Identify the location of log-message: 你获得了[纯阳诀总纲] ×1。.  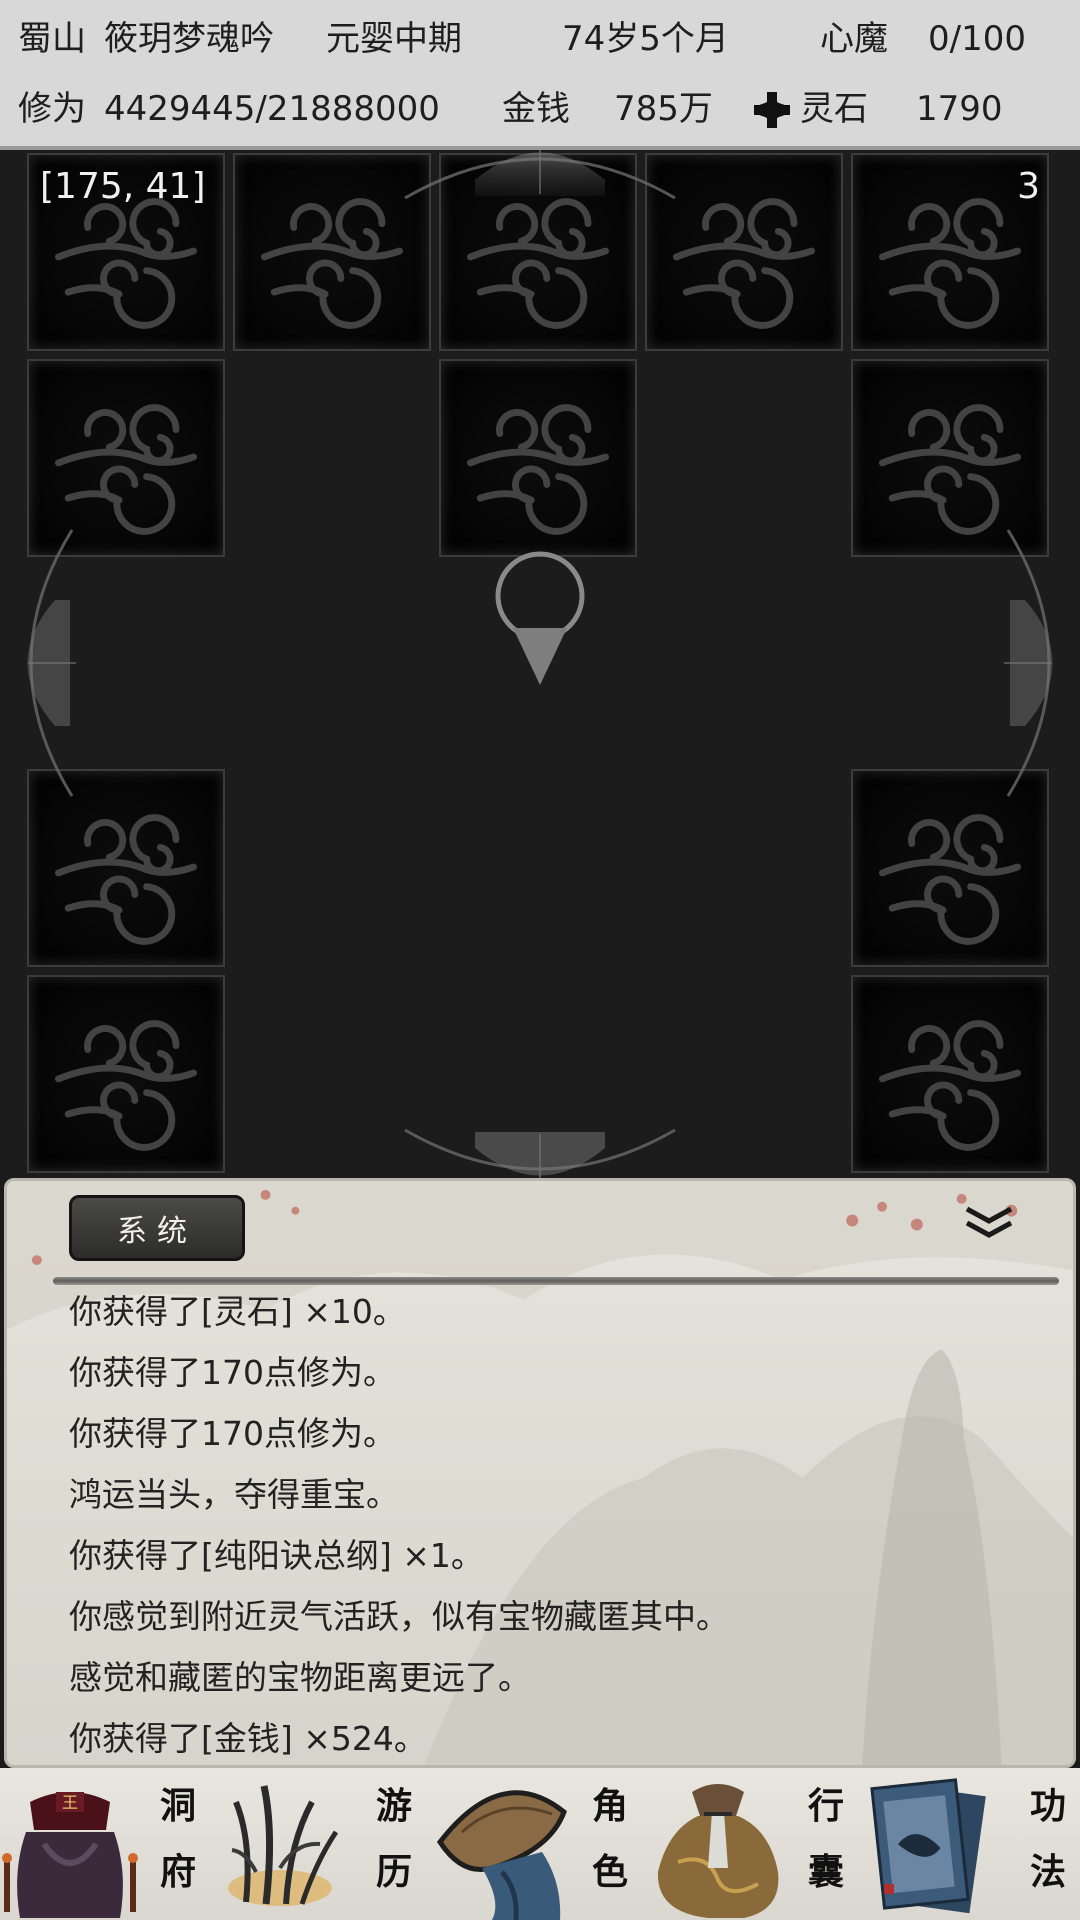
(276, 1555).